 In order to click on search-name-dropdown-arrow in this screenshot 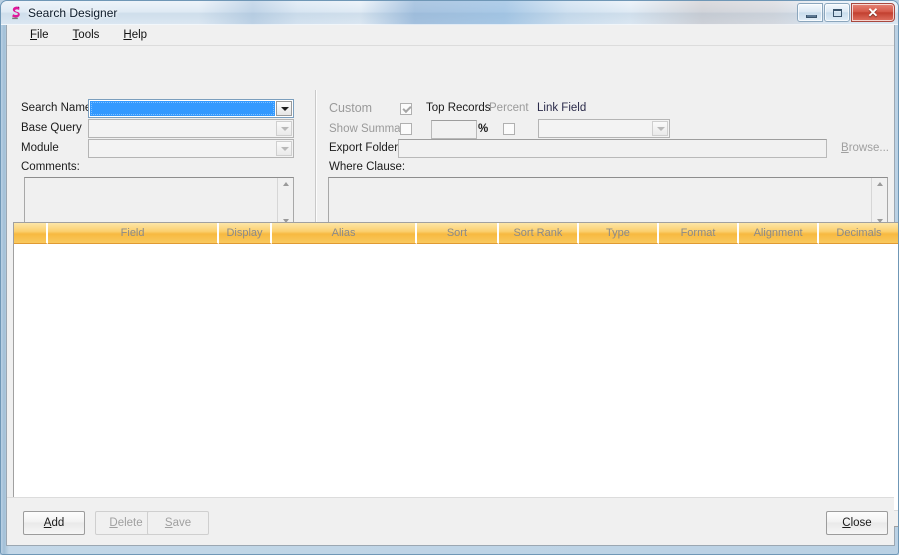, I will do `click(284, 108)`.